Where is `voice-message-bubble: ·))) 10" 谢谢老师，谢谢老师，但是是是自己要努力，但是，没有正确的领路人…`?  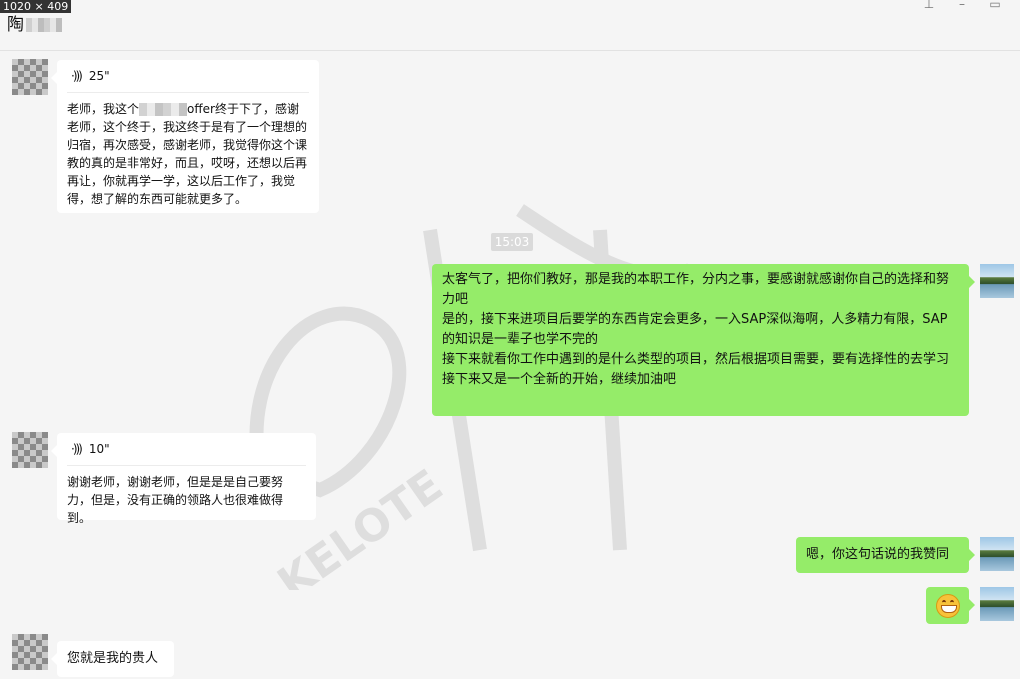 voice-message-bubble: ·))) 10" 谢谢老师，谢谢老师，但是是是自己要努力，但是，没有正确的领路人… is located at coordinates (183, 479).